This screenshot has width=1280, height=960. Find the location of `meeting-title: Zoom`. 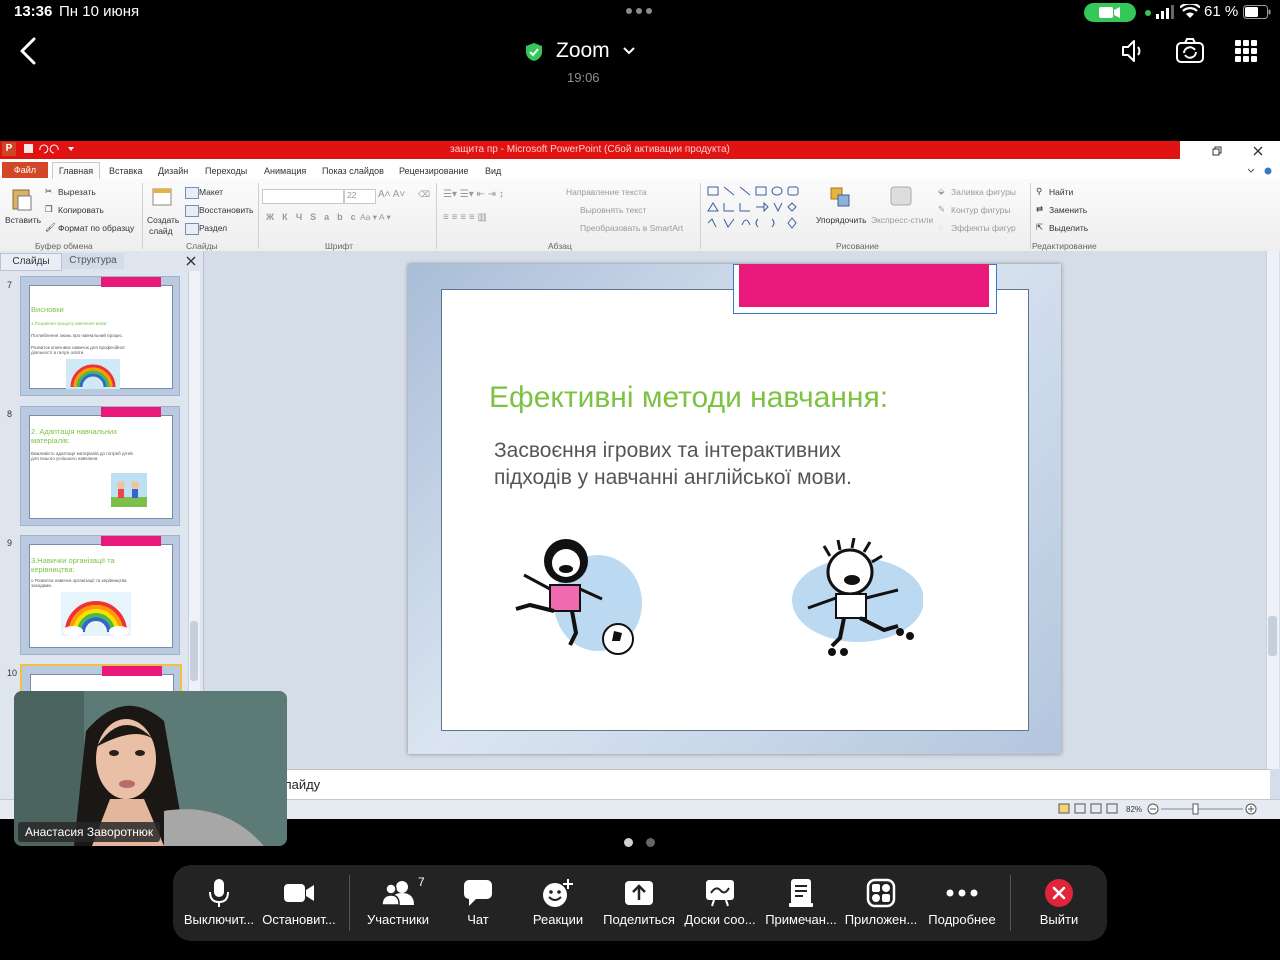

meeting-title: Zoom is located at coordinates (583, 51).